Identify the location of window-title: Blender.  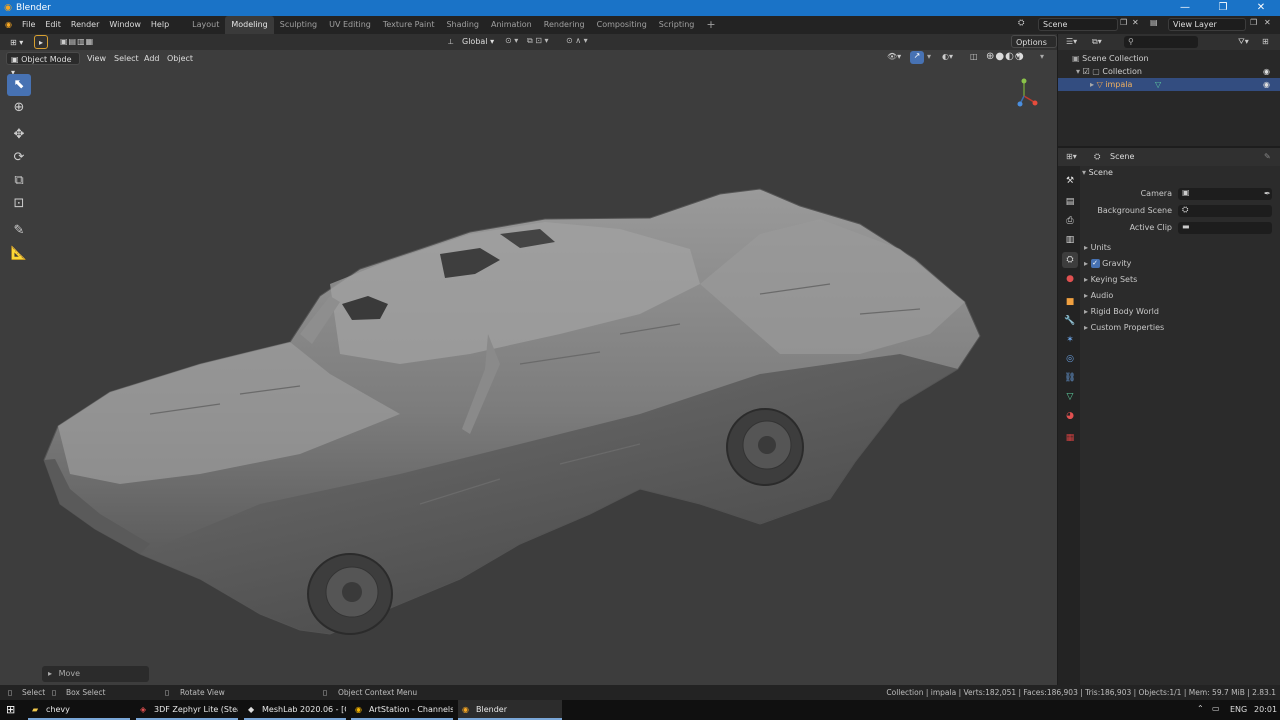
(33, 8).